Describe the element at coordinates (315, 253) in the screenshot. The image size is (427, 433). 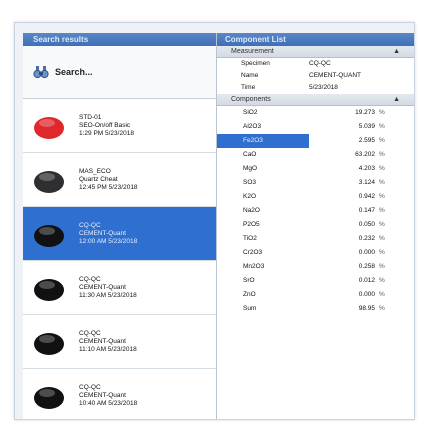
I see `component-row: Cr2O3 0.000%` at that location.